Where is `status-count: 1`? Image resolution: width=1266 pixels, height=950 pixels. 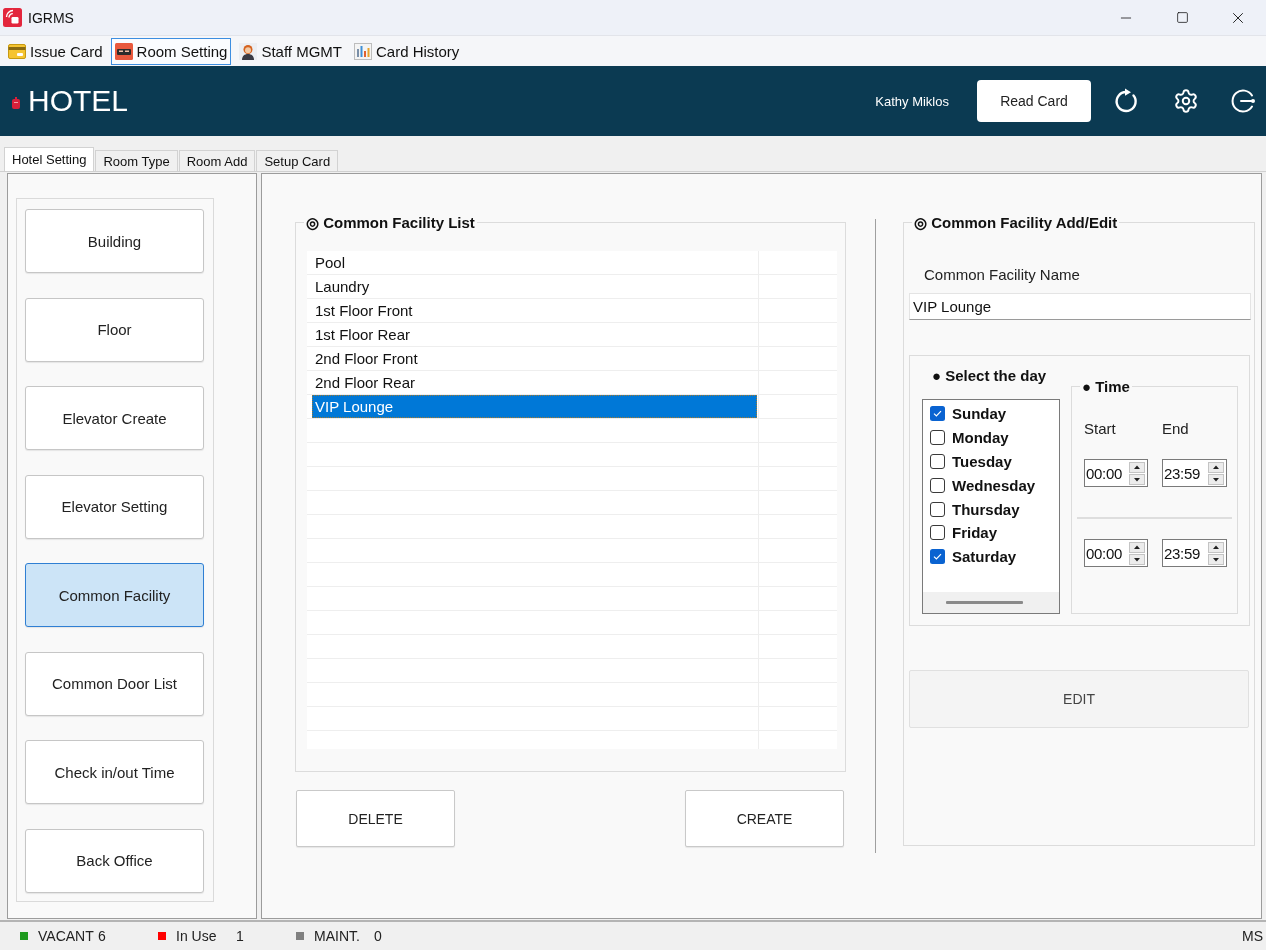
status-count: 1 is located at coordinates (240, 936).